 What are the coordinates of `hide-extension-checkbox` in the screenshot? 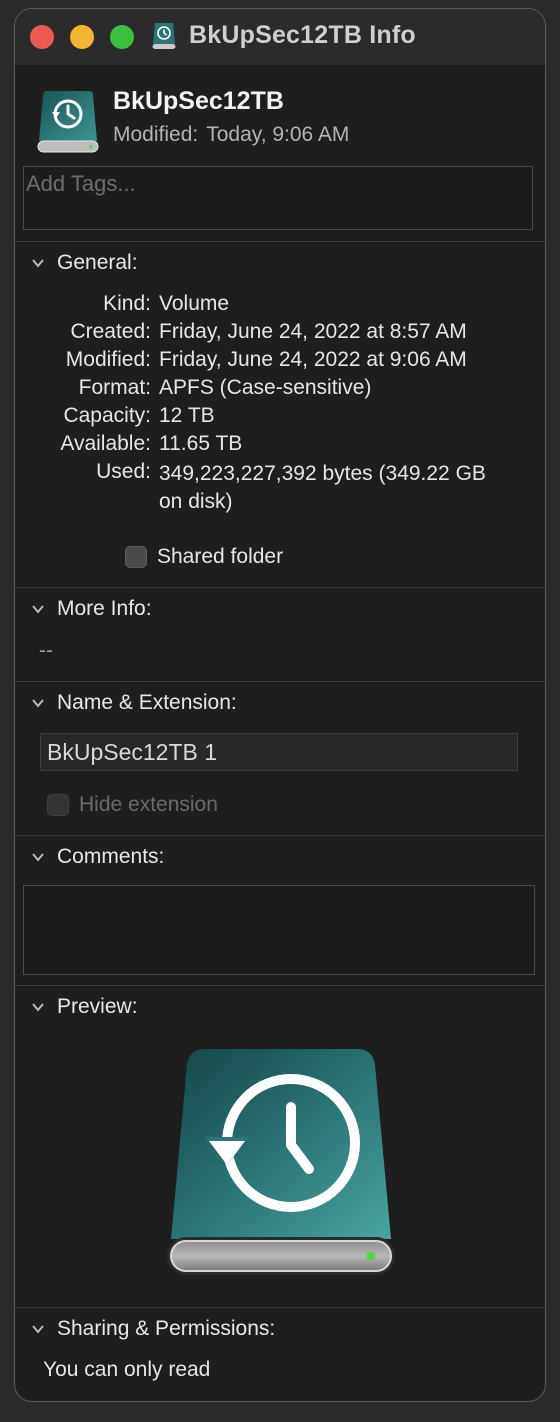 It's located at (58, 805).